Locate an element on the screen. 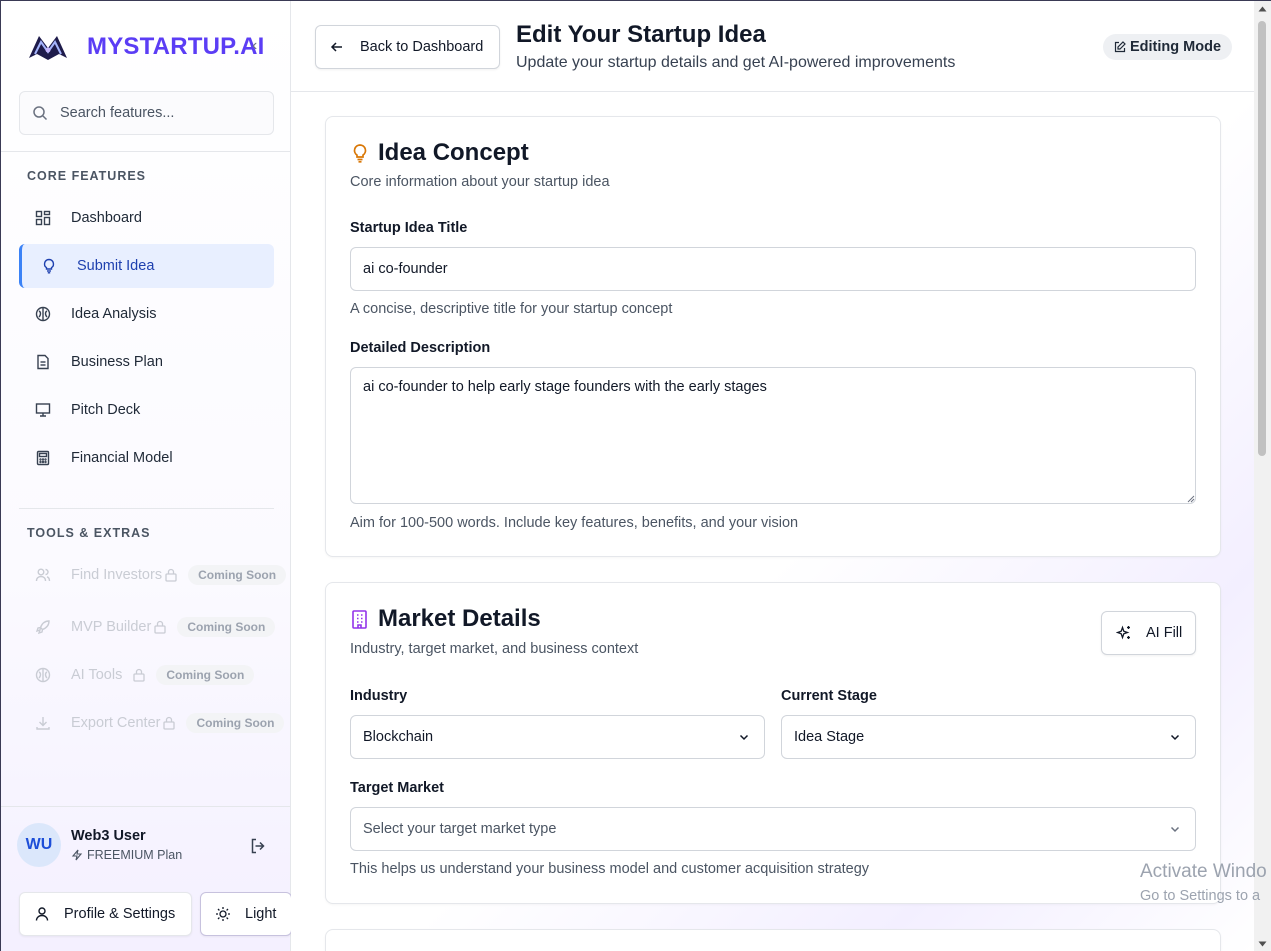 This screenshot has height=951, width=1271. editing-mode-badge: Editing Mode is located at coordinates (1168, 47).